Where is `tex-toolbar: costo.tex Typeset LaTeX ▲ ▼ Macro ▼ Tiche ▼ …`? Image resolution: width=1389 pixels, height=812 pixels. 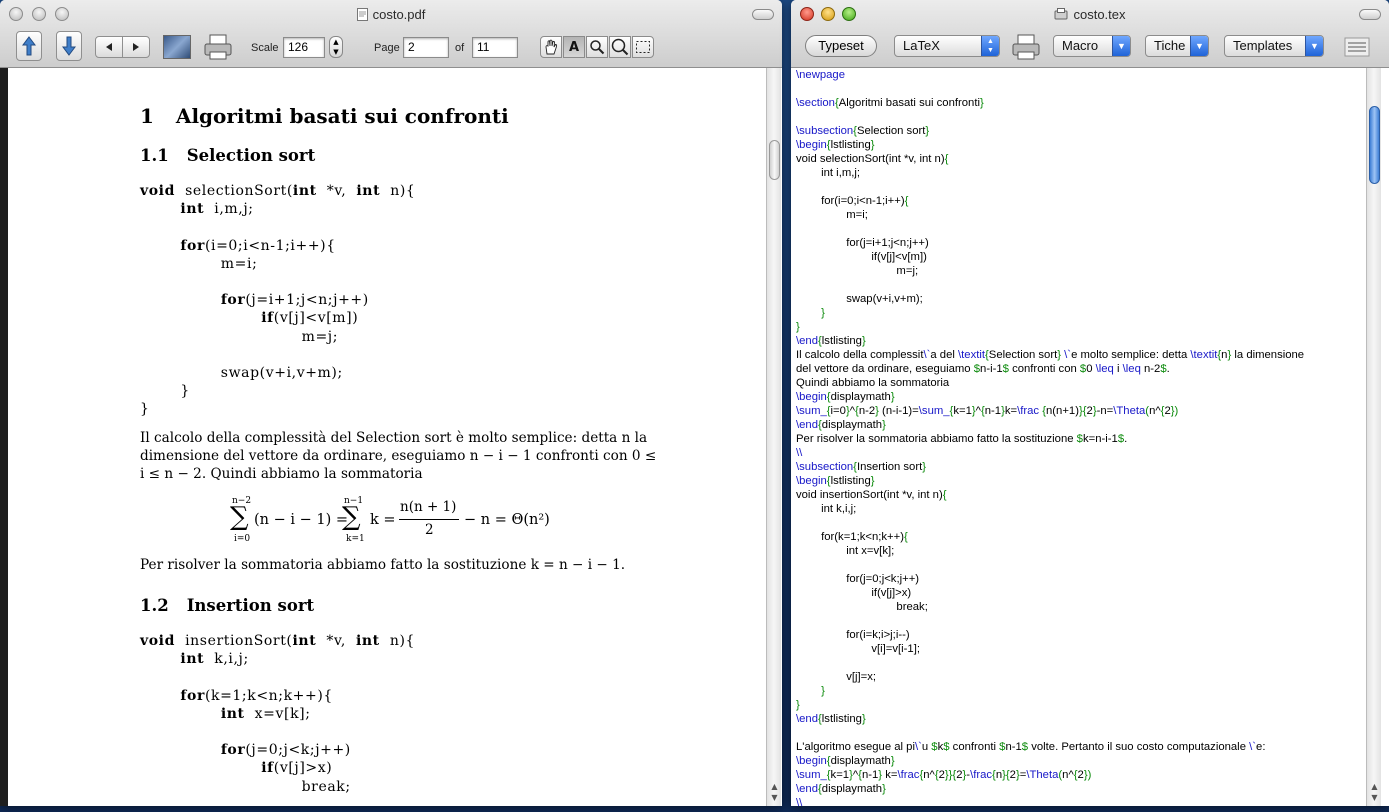 tex-toolbar: costo.tex Typeset LaTeX ▲ ▼ Macro ▼ Tiche ▼ … is located at coordinates (1090, 34).